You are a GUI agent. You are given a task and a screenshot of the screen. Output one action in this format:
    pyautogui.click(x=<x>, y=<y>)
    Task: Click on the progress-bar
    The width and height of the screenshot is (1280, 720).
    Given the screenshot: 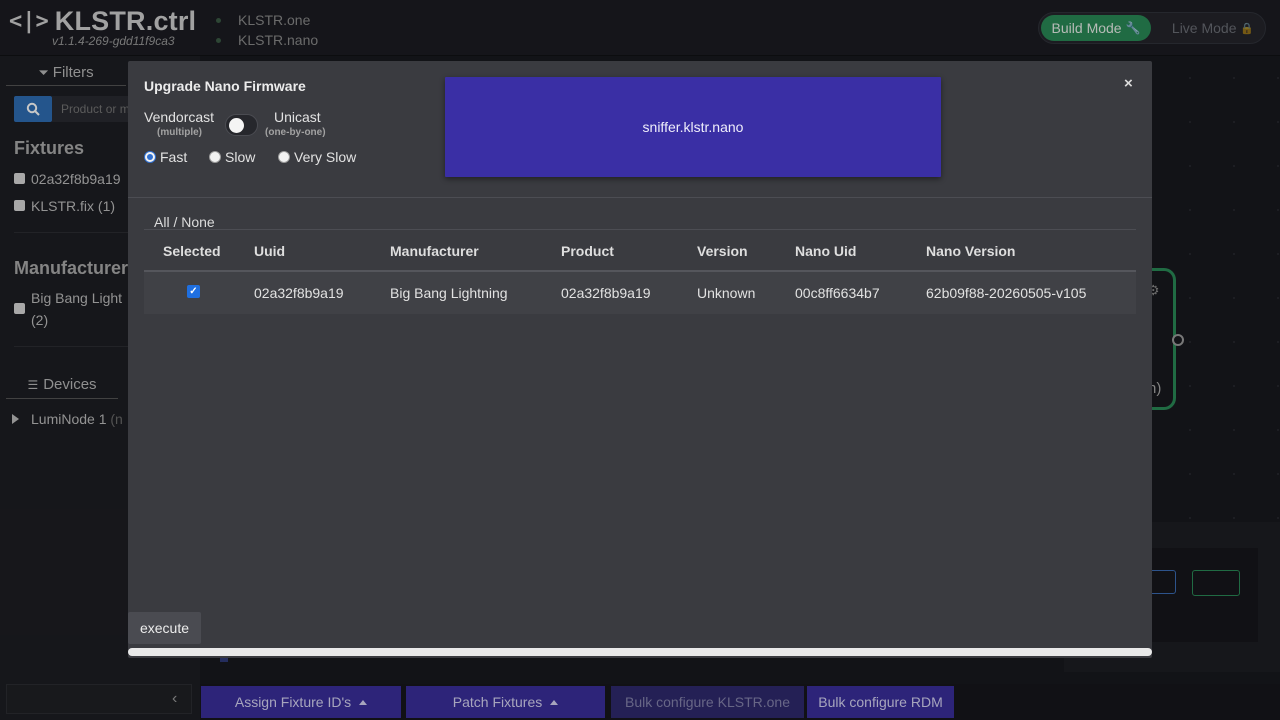 What is the action you would take?
    pyautogui.click(x=640, y=652)
    